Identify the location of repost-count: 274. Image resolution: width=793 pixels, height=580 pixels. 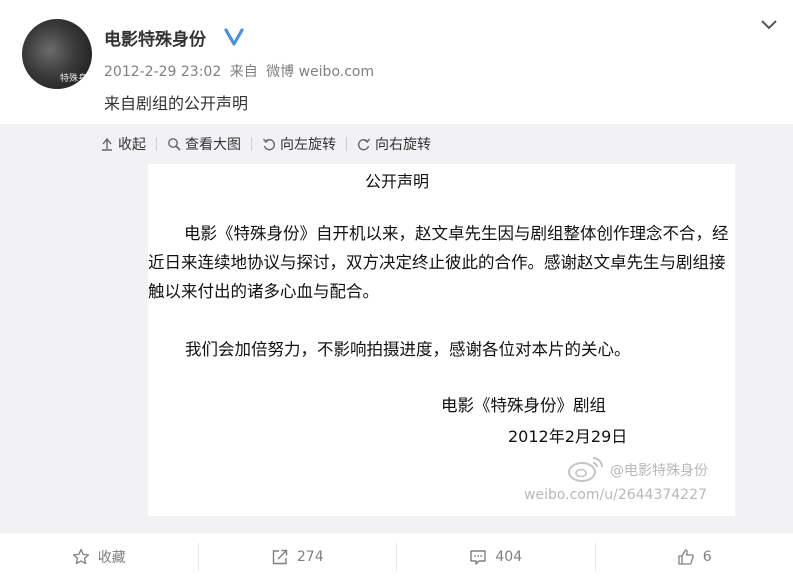
(310, 557).